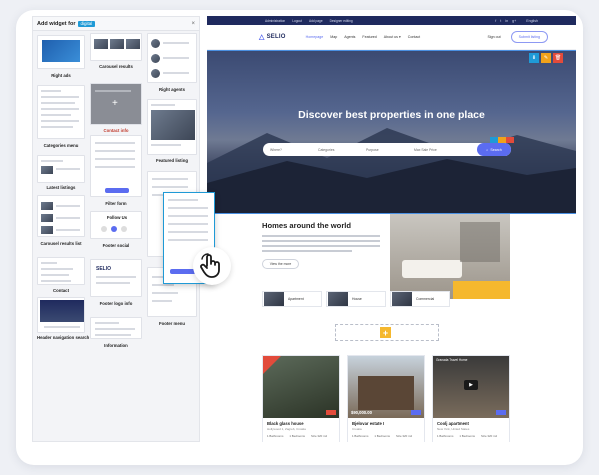 This screenshot has width=599, height=475. I want to click on topbar-designer-editing: Designer editing, so click(341, 21).